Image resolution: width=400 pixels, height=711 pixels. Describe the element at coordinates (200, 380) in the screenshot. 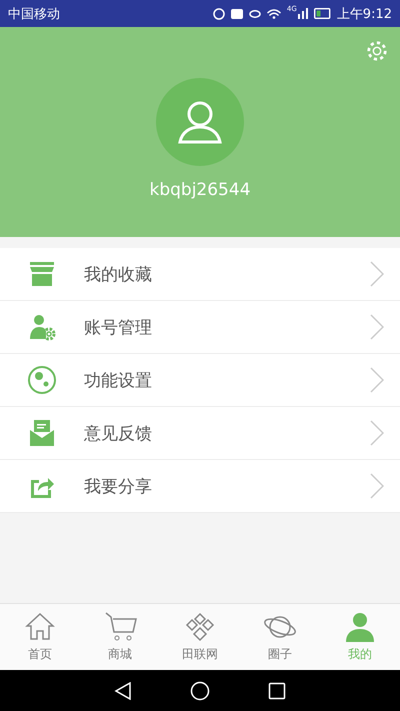

I see `menu-item: 功能设置` at that location.